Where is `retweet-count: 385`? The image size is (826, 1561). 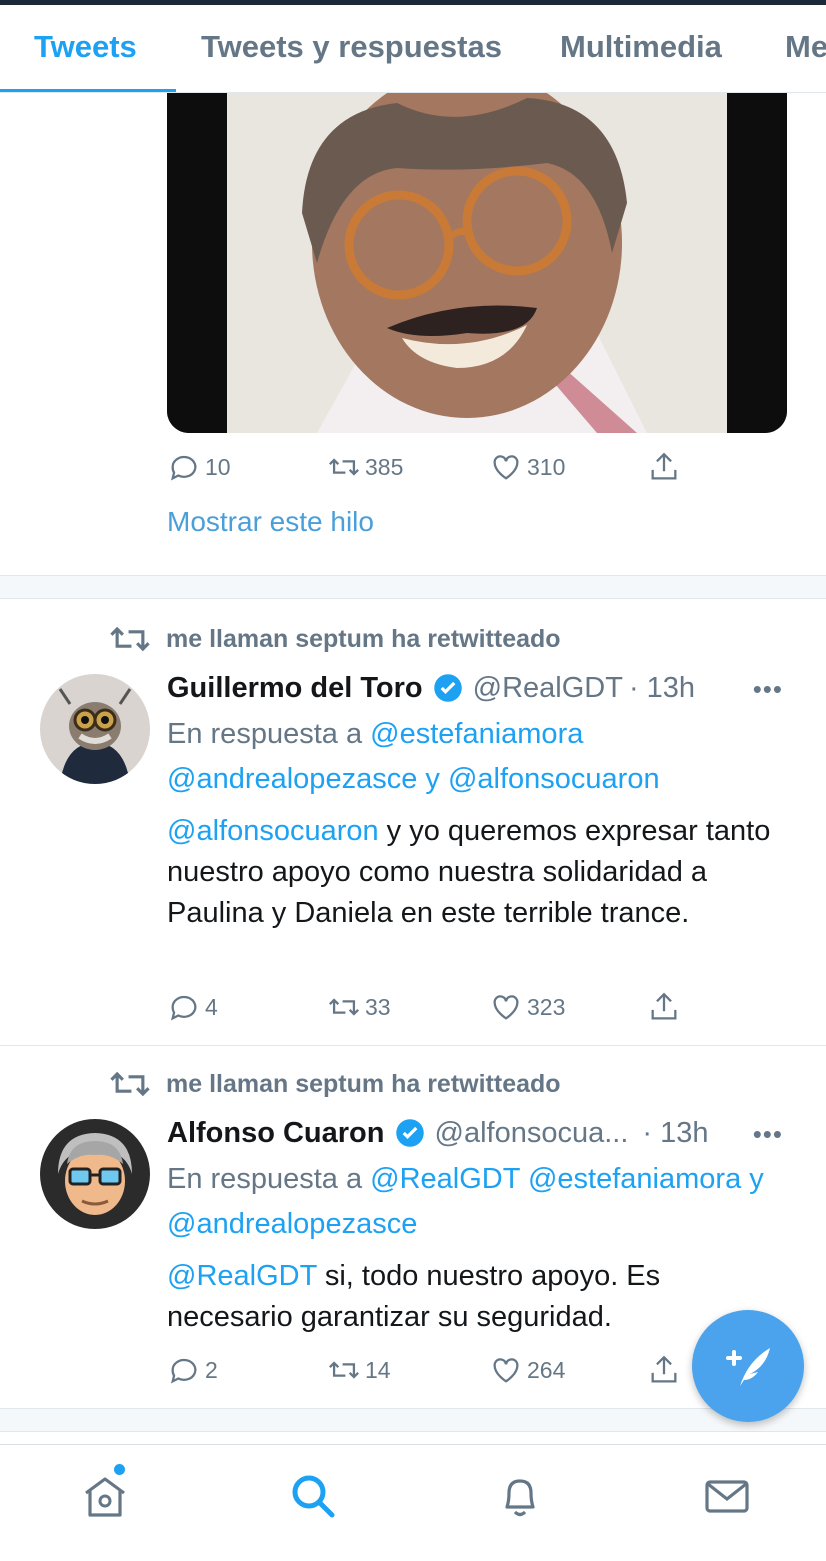
retweet-count: 385 is located at coordinates (384, 466).